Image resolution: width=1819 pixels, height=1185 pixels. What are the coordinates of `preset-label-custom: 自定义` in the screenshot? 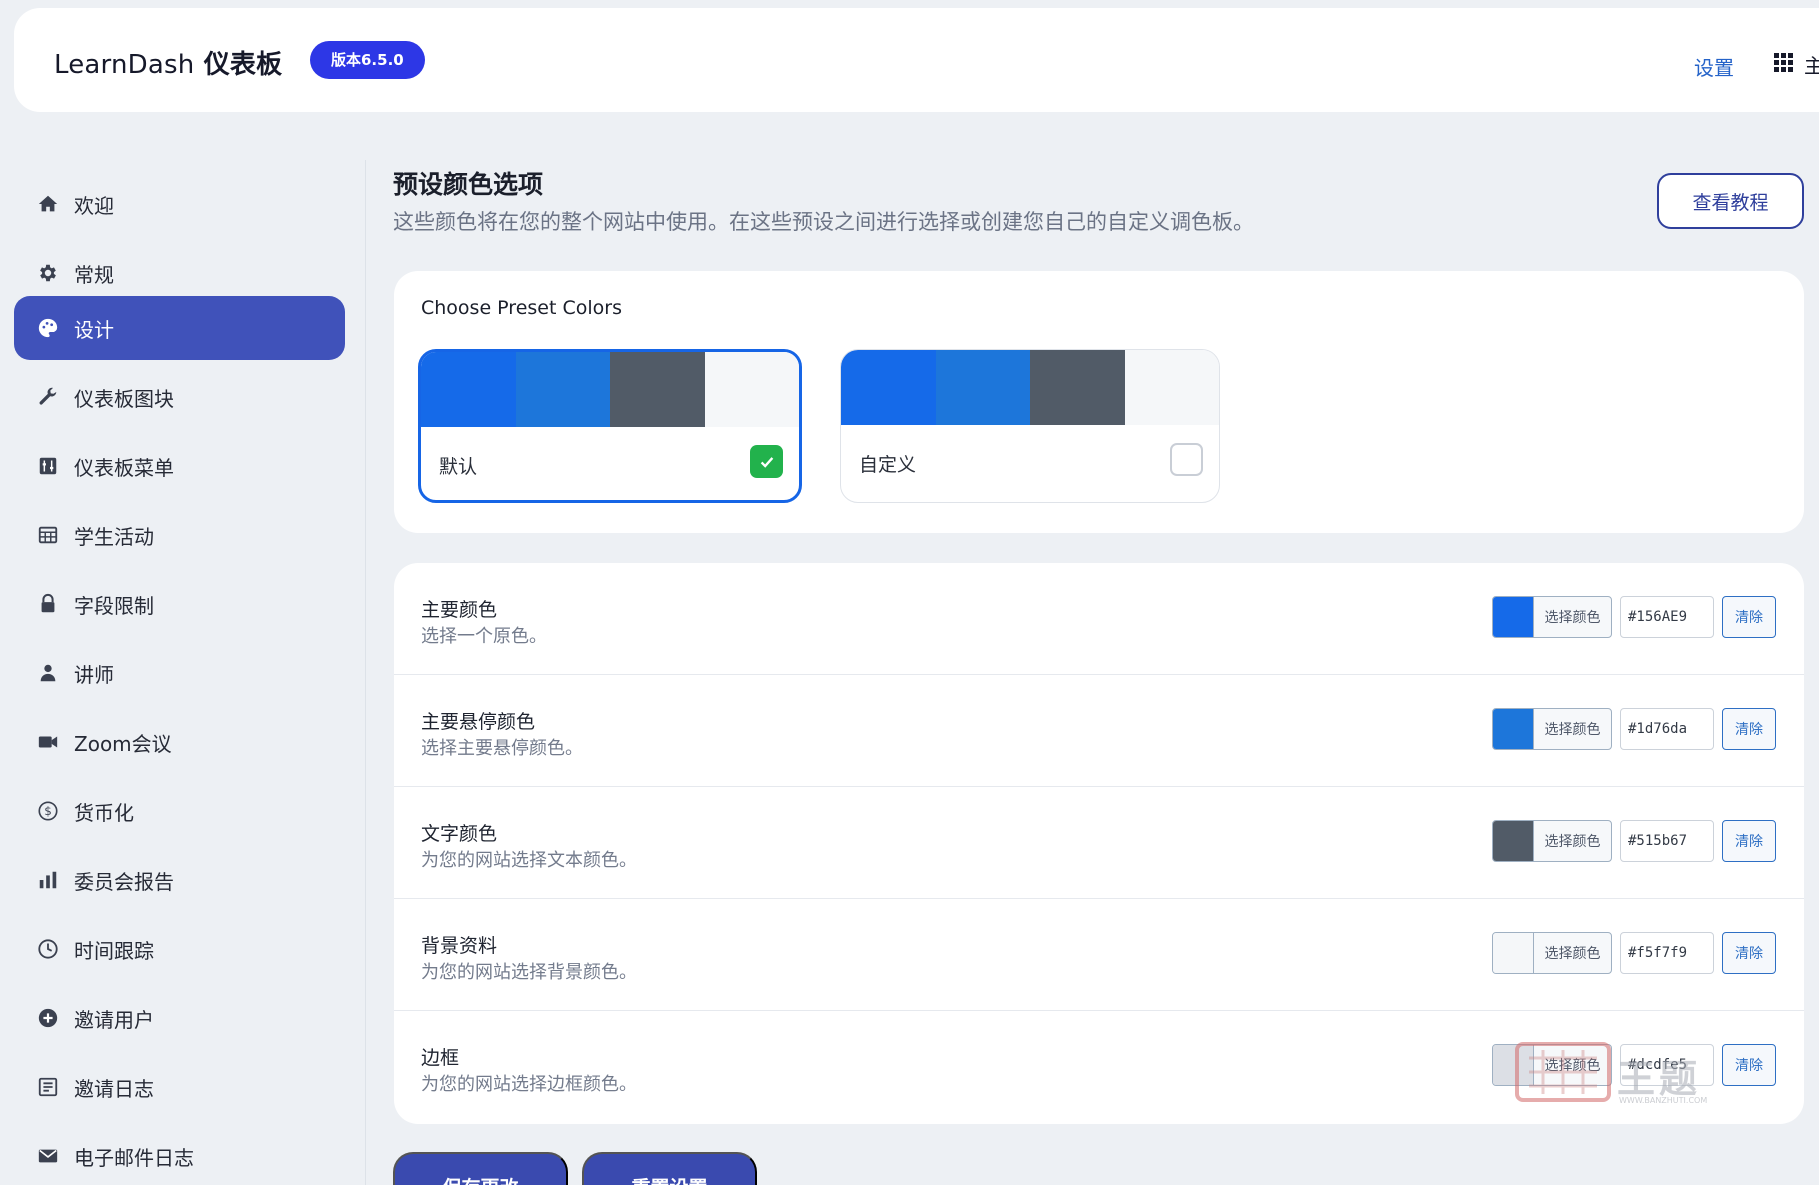 It's located at (888, 465).